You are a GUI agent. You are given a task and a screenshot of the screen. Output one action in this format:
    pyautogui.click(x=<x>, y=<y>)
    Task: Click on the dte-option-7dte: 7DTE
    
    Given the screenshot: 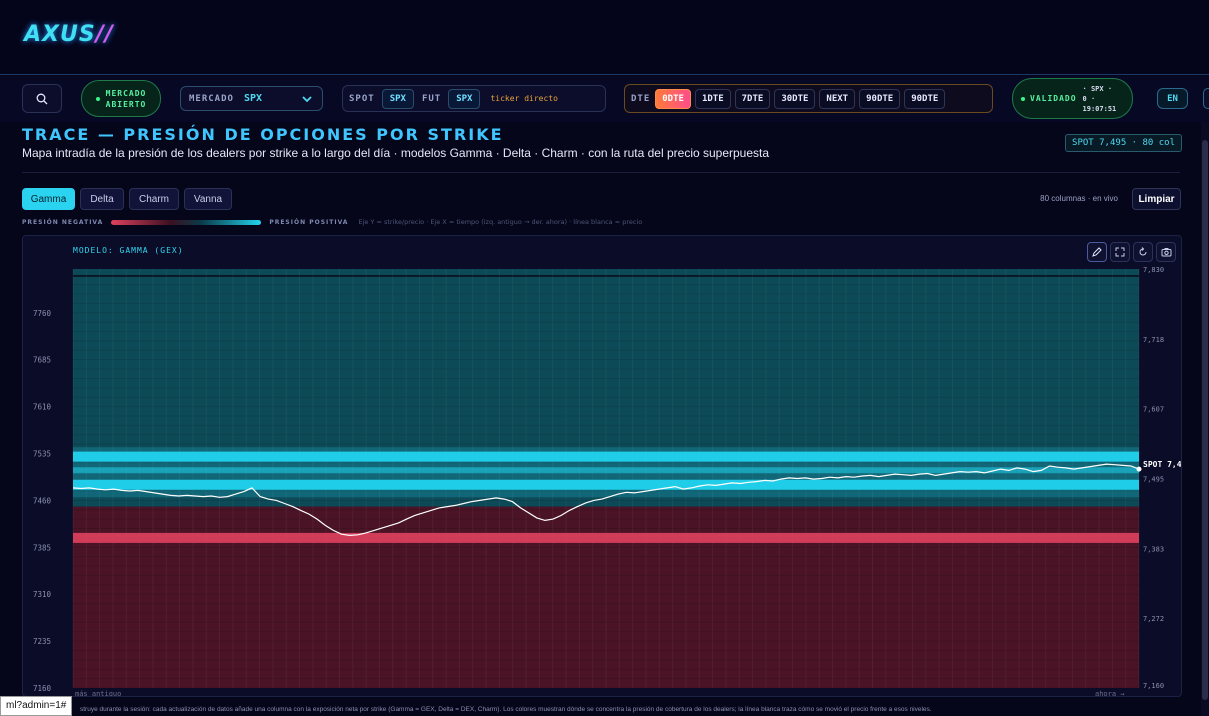 What is the action you would take?
    pyautogui.click(x=752, y=98)
    